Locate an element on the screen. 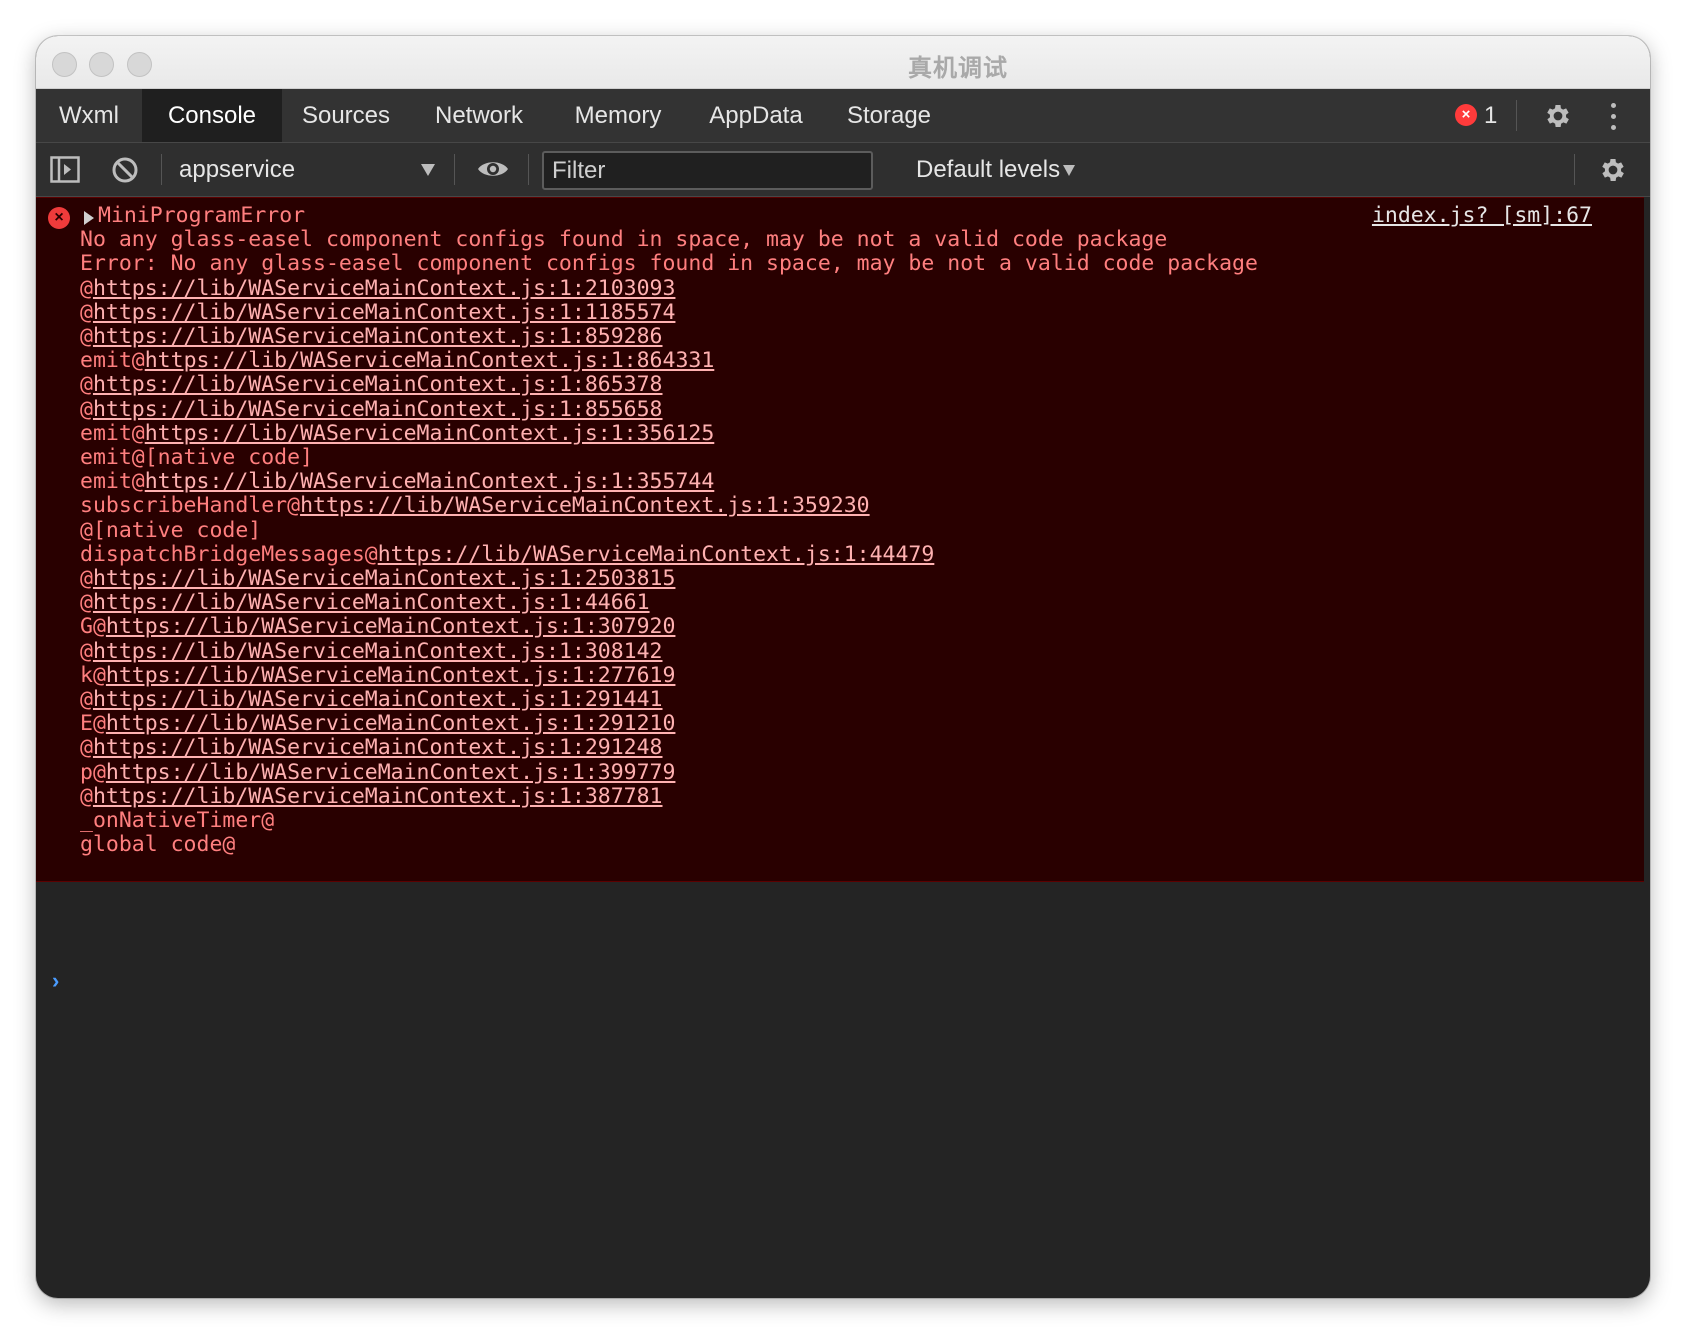 This screenshot has width=1686, height=1334. stack-line-prefix: k@ is located at coordinates (93, 675).